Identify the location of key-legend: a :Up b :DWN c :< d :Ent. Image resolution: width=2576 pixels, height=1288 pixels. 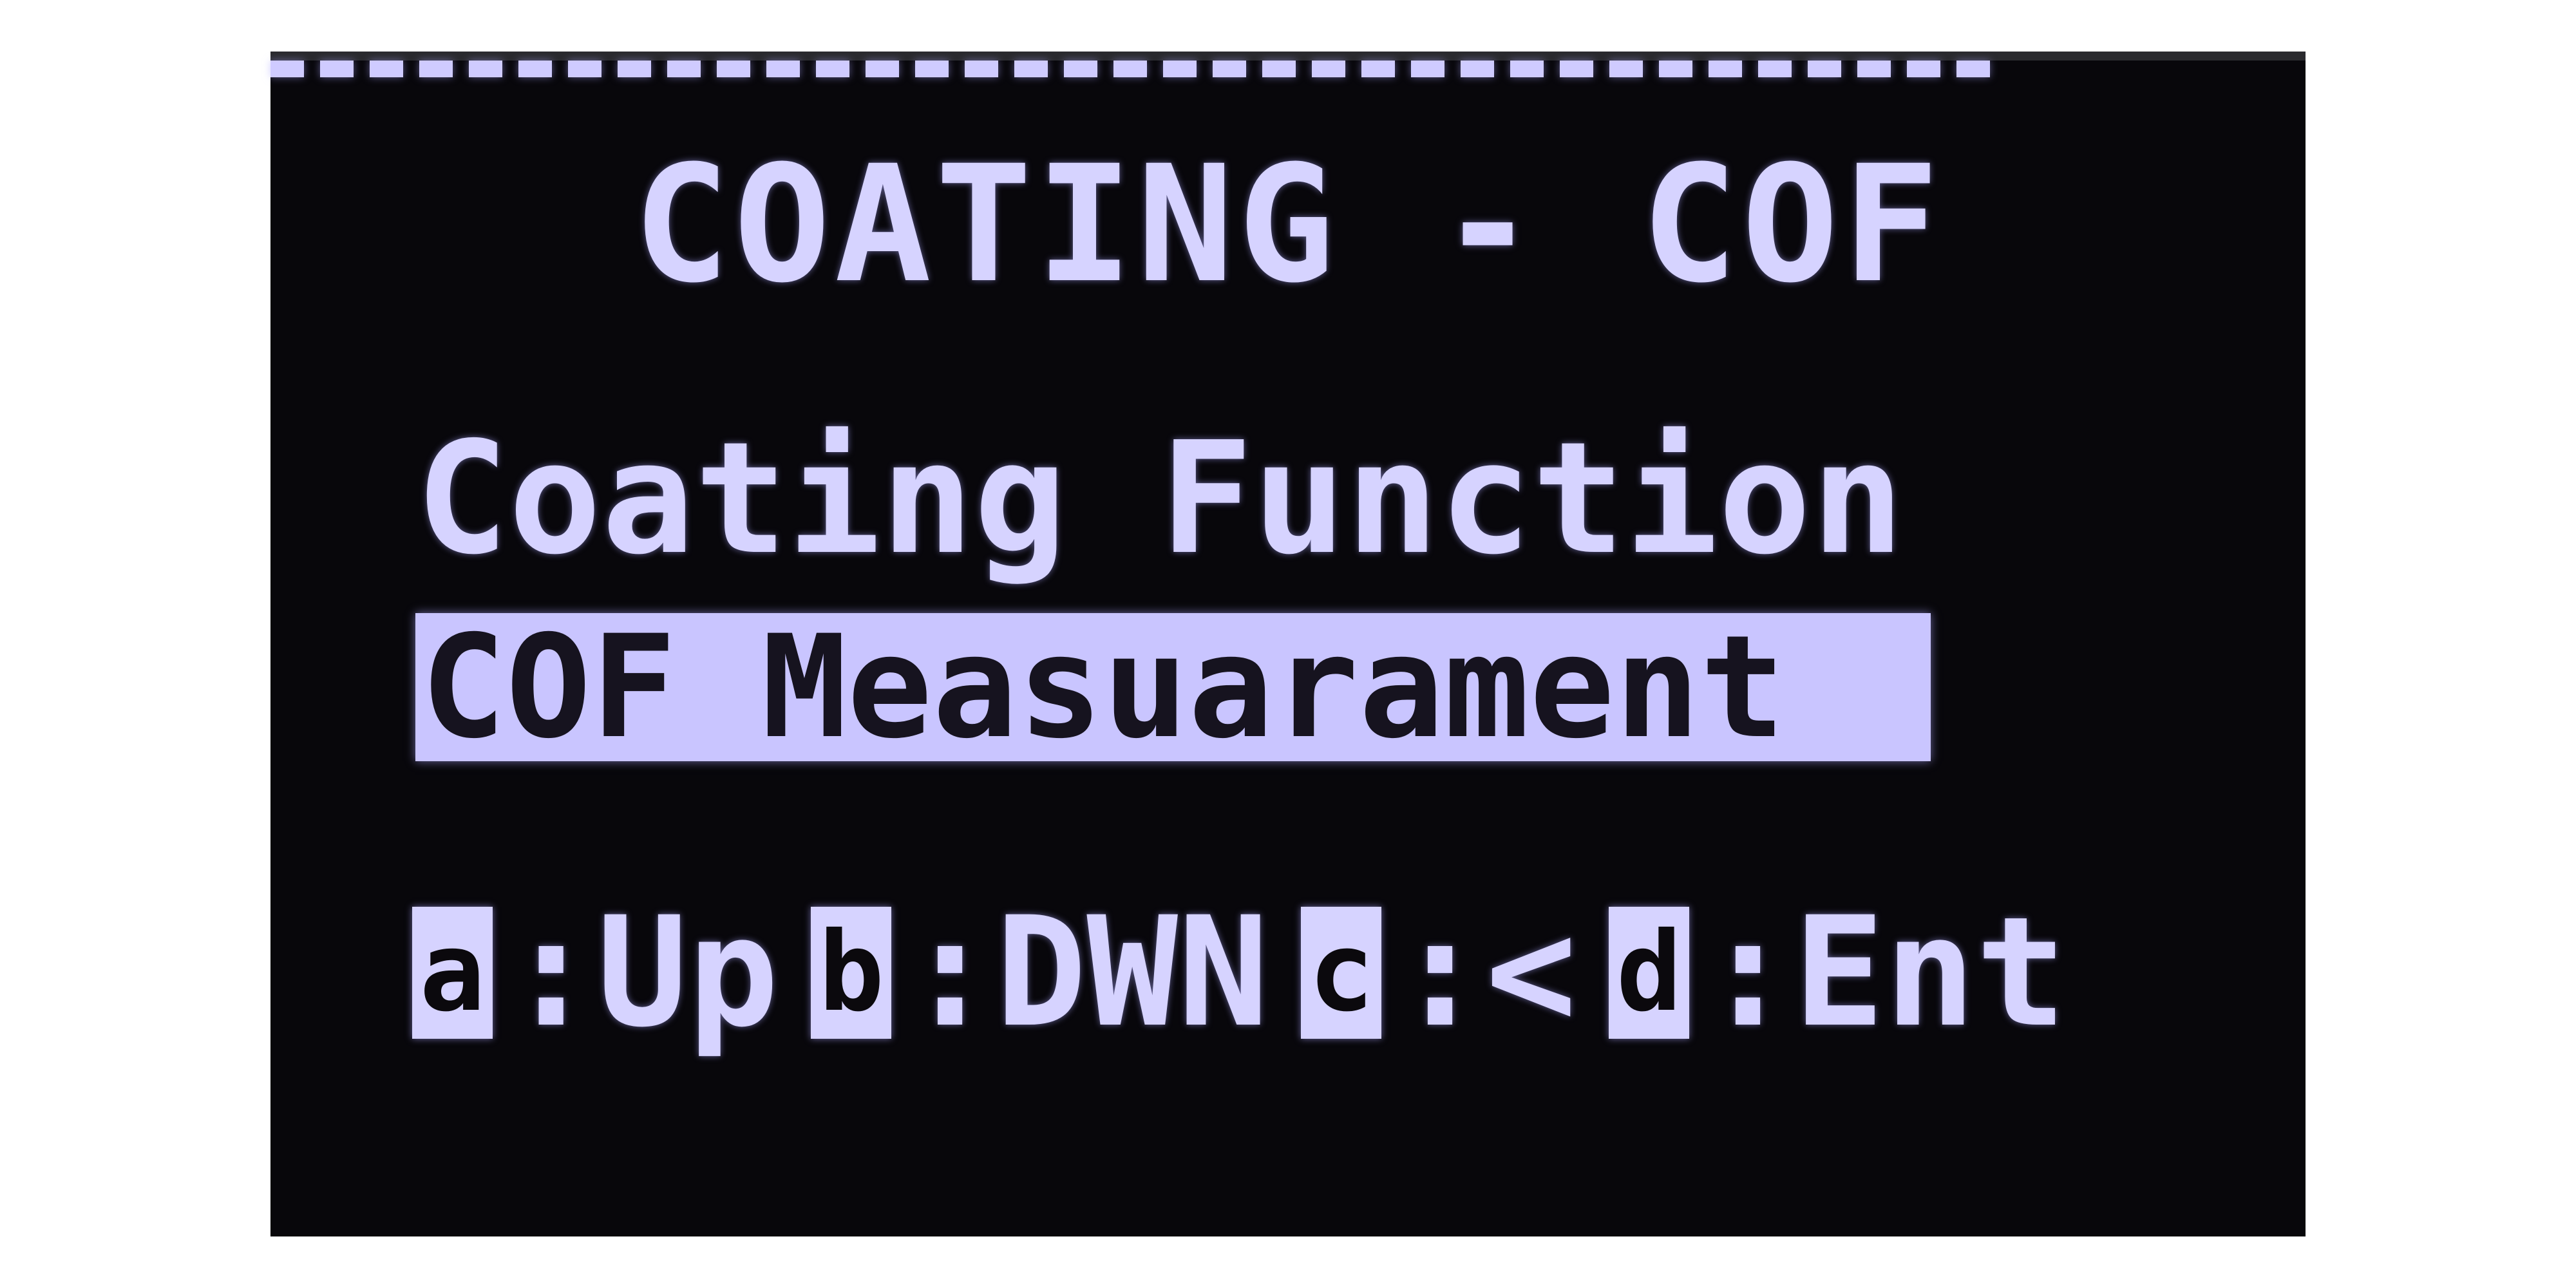
(1255, 973).